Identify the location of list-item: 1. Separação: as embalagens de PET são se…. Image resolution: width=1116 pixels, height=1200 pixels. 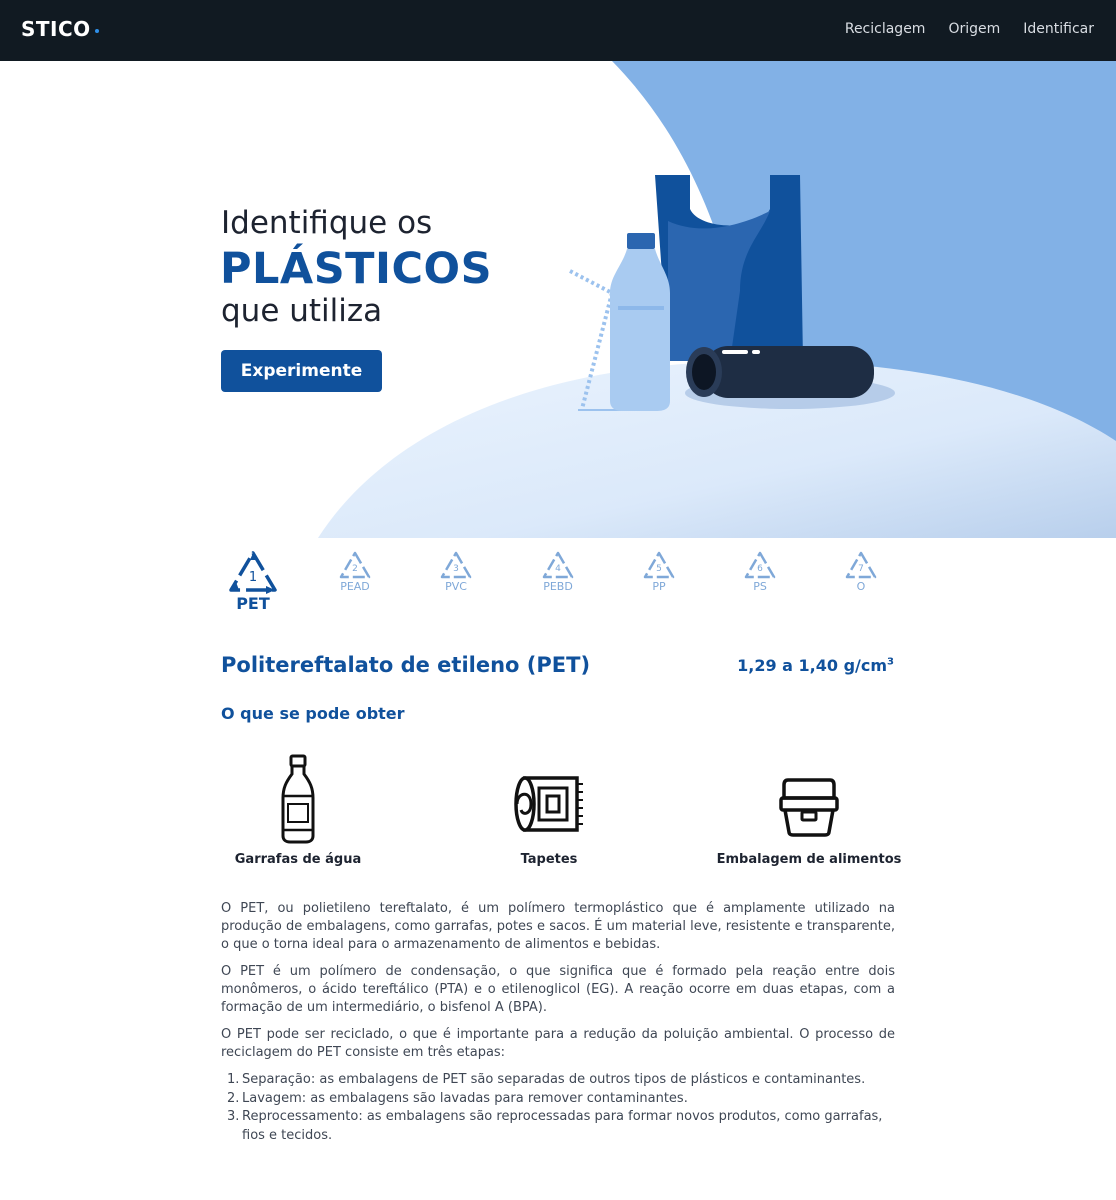
(546, 1079).